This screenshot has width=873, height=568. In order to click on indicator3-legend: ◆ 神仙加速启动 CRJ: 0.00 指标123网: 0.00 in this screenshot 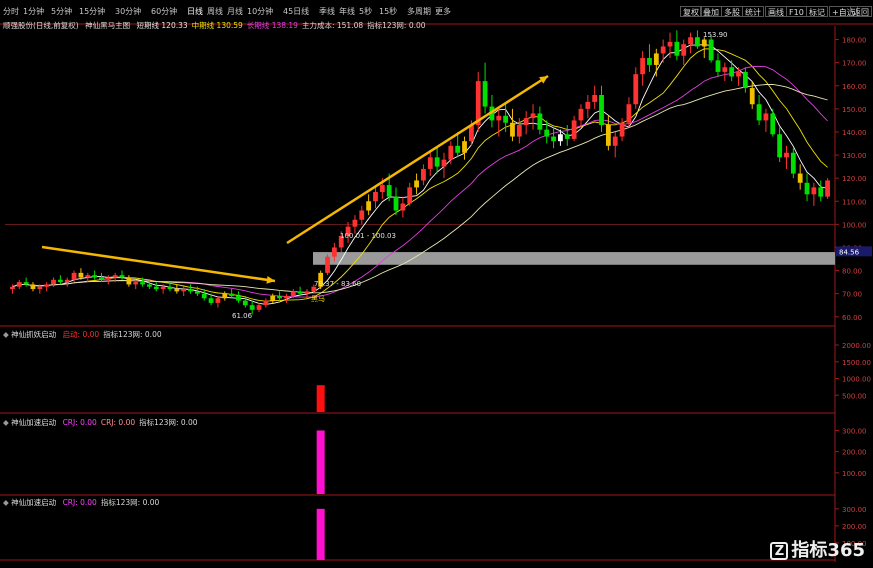, I will do `click(81, 502)`.